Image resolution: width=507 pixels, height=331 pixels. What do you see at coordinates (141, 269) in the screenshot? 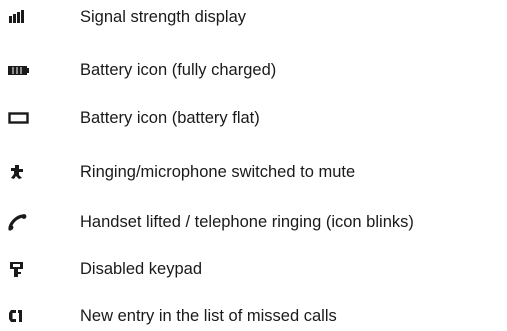
I see `legend-label-keypad-lock: Disabled keypad` at bounding box center [141, 269].